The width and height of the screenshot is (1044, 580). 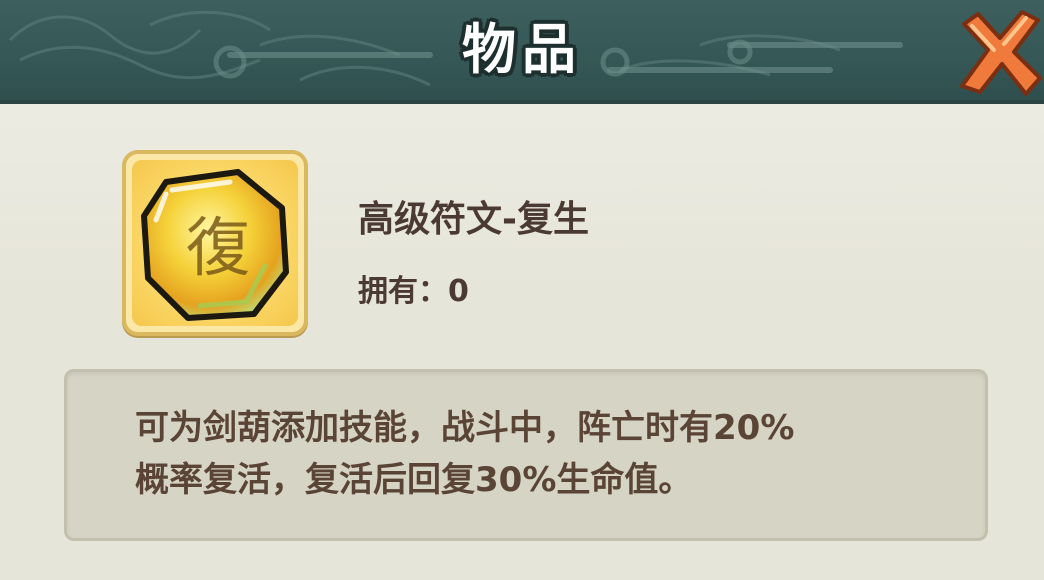 What do you see at coordinates (1001, 53) in the screenshot?
I see `close-icon` at bounding box center [1001, 53].